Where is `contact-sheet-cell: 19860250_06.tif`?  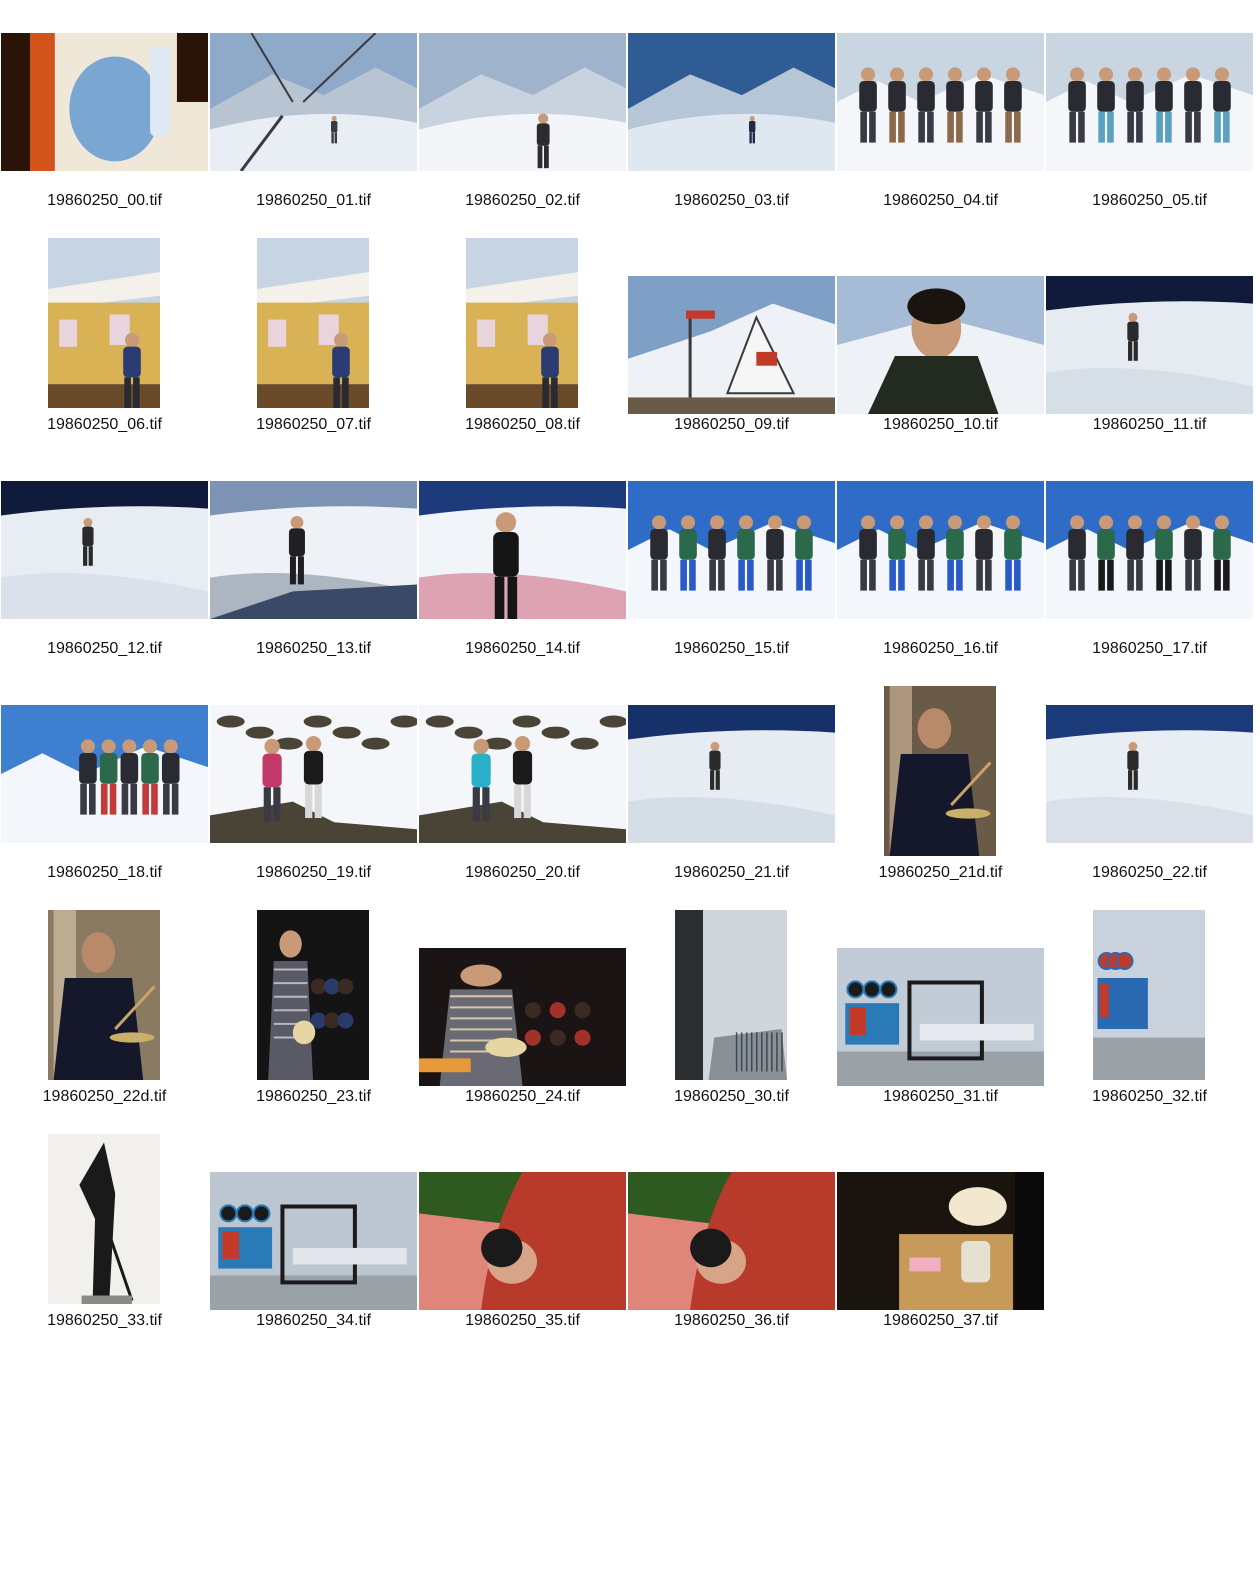
contact-sheet-cell: 19860250_06.tif is located at coordinates (104, 358).